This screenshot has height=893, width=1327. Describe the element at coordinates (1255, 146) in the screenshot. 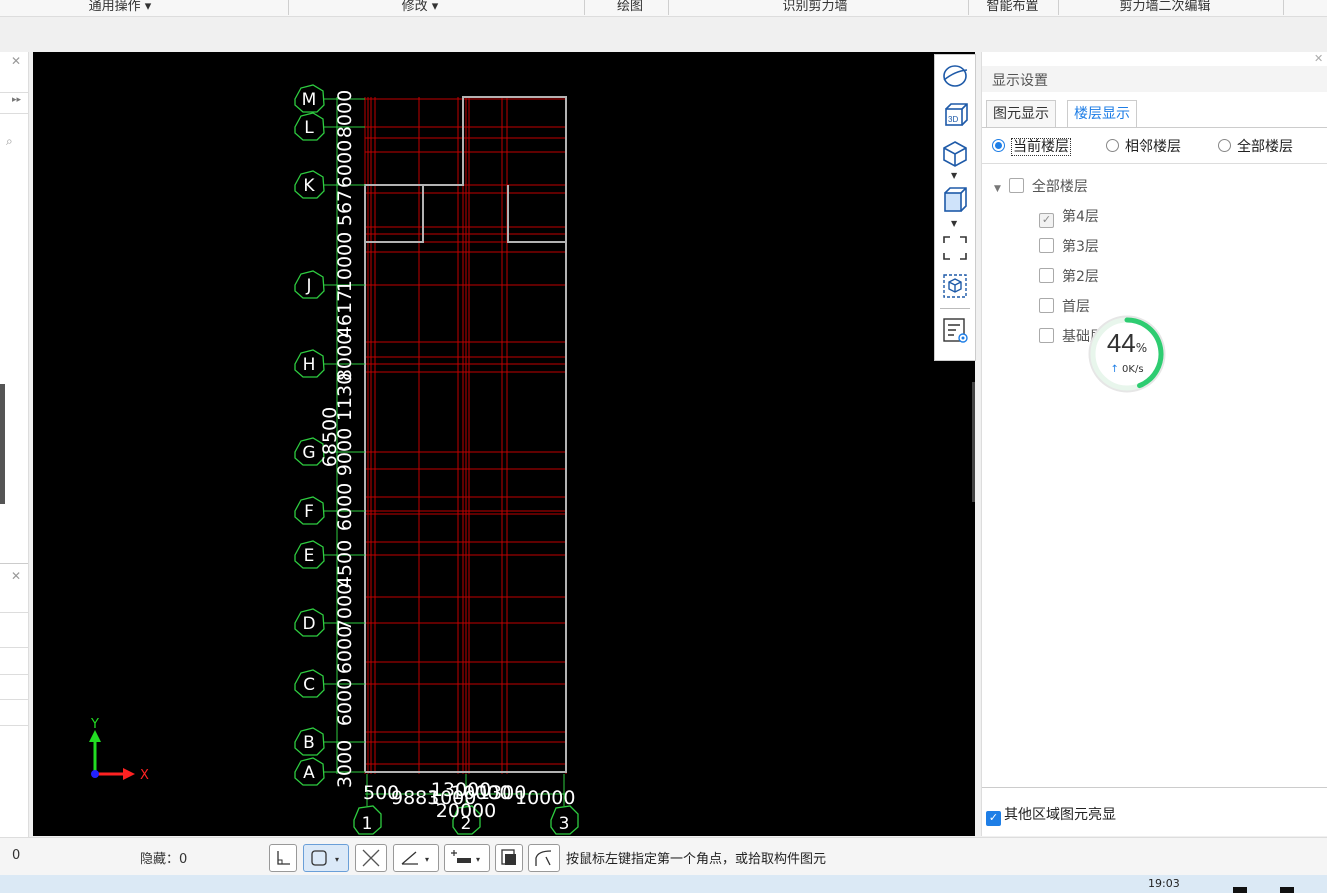

I see `radio-all-floors: 全部楼层` at that location.